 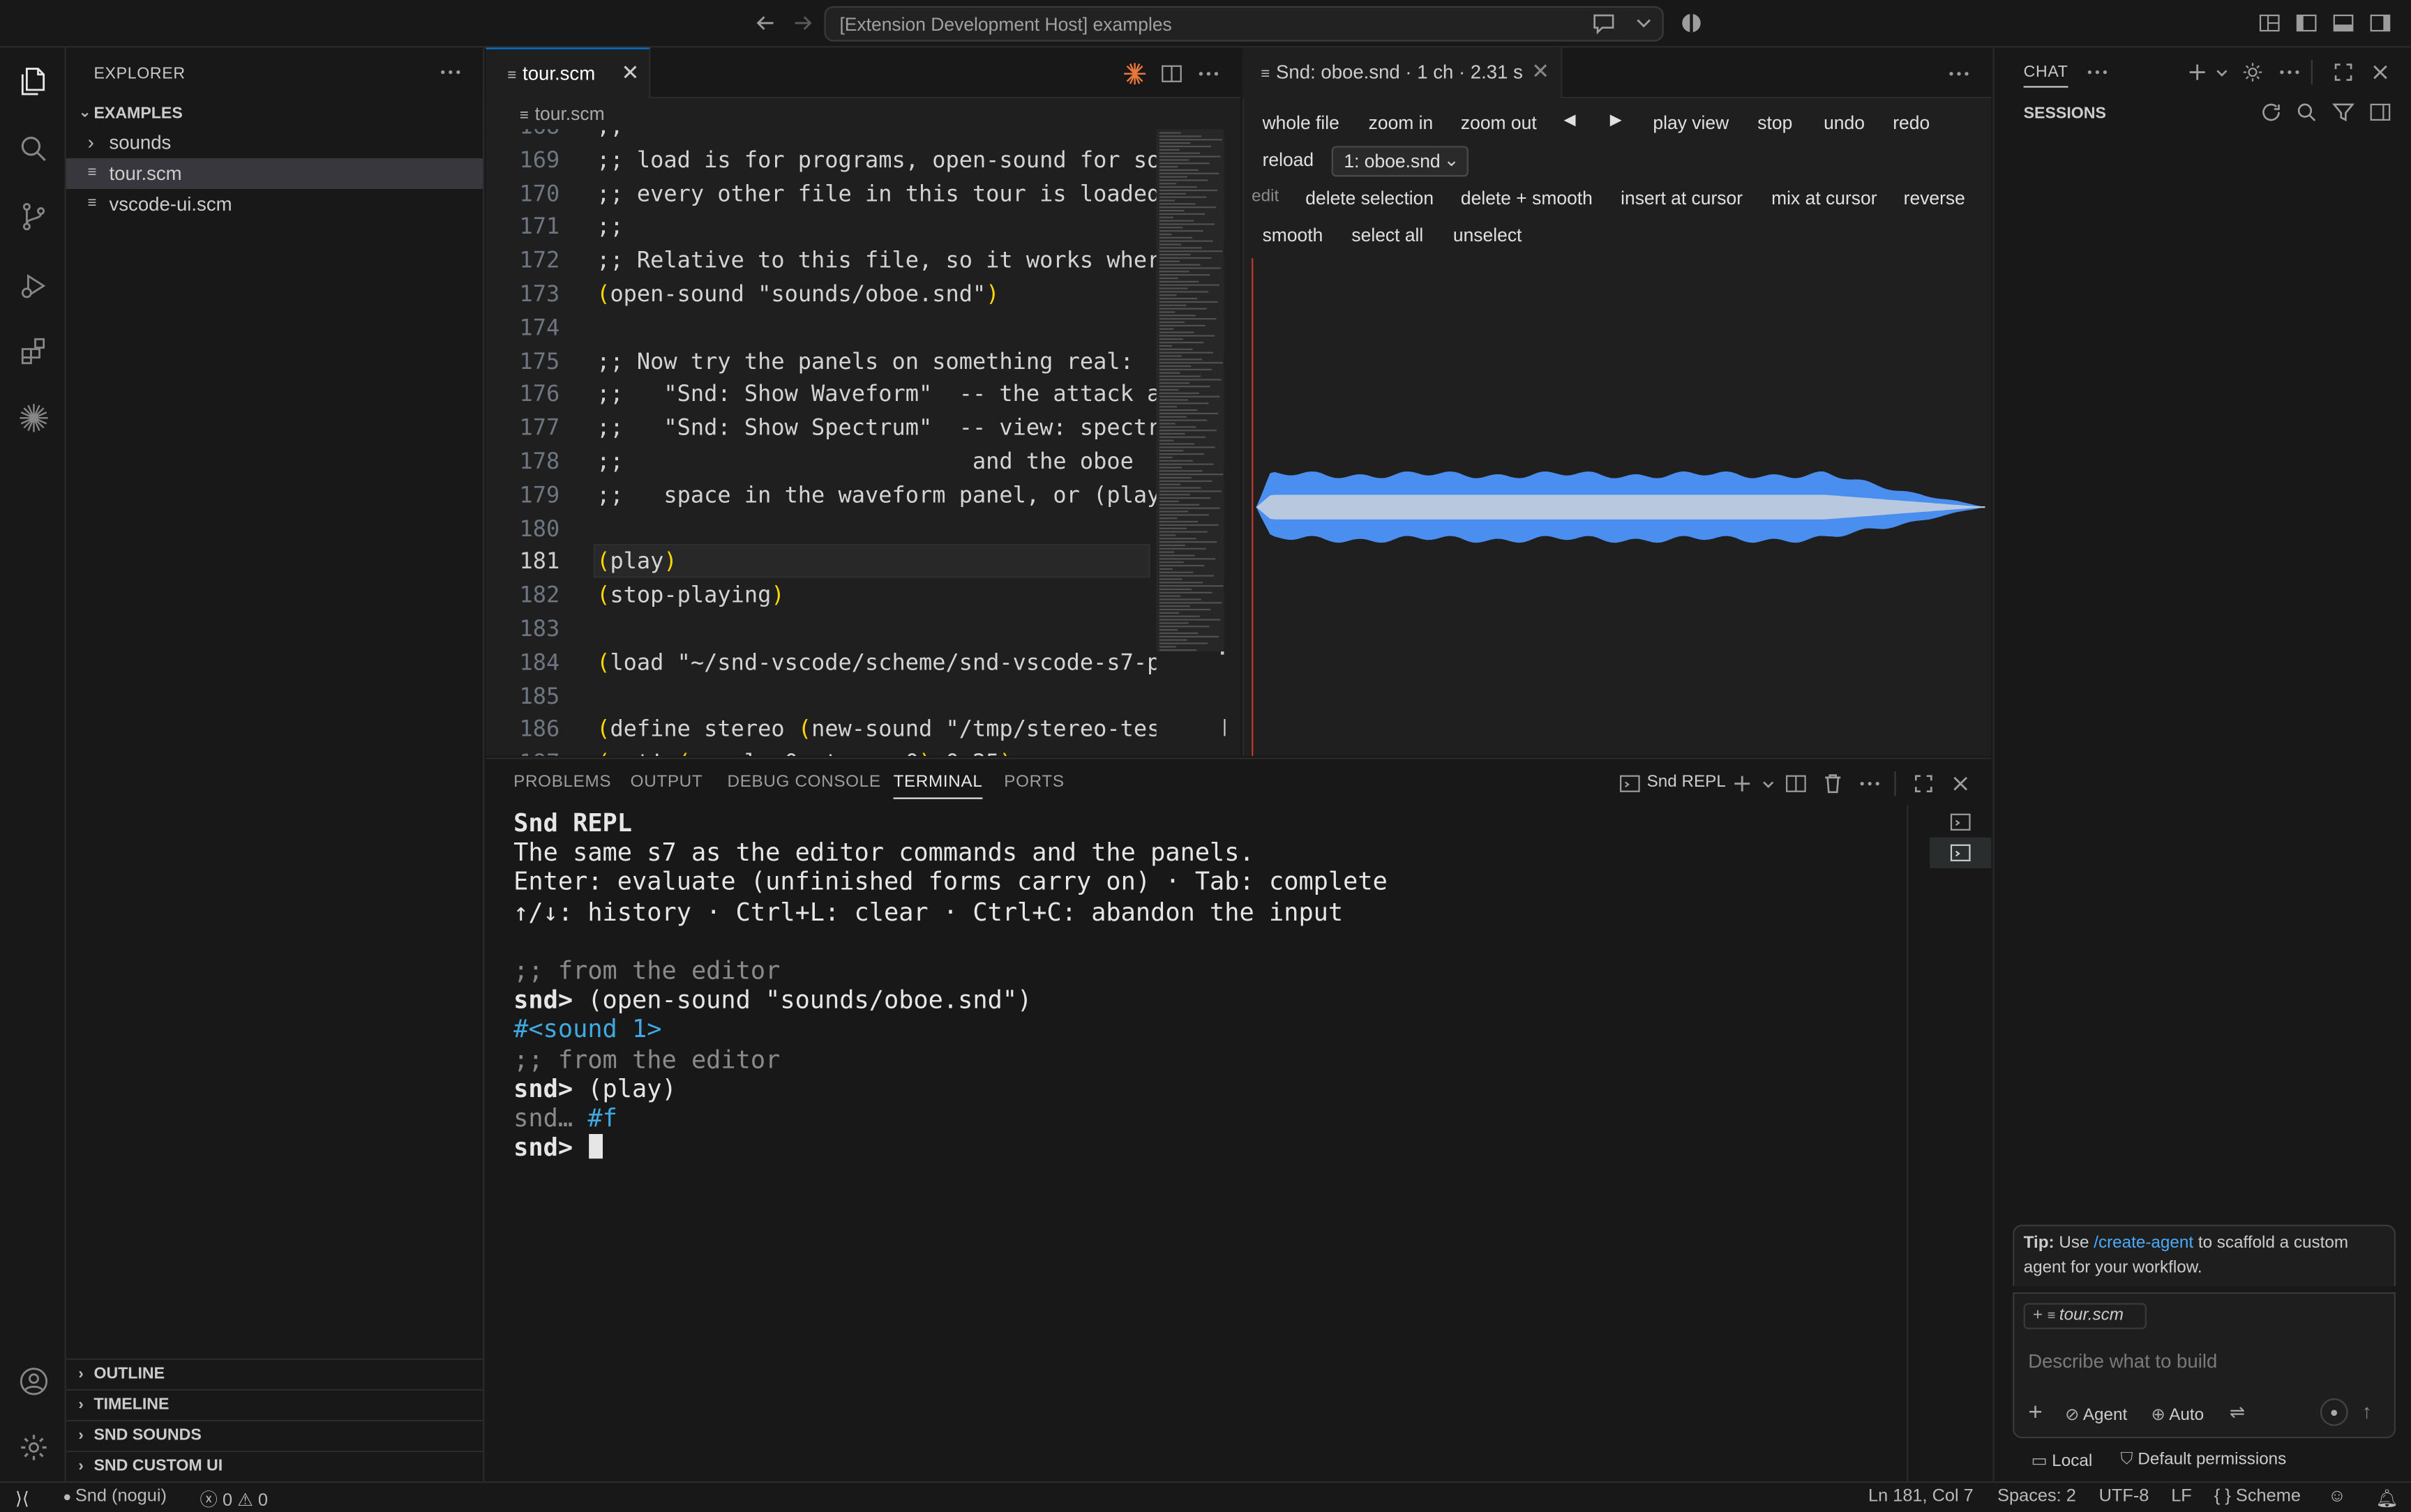 I want to click on waveform, so click(x=1620, y=507).